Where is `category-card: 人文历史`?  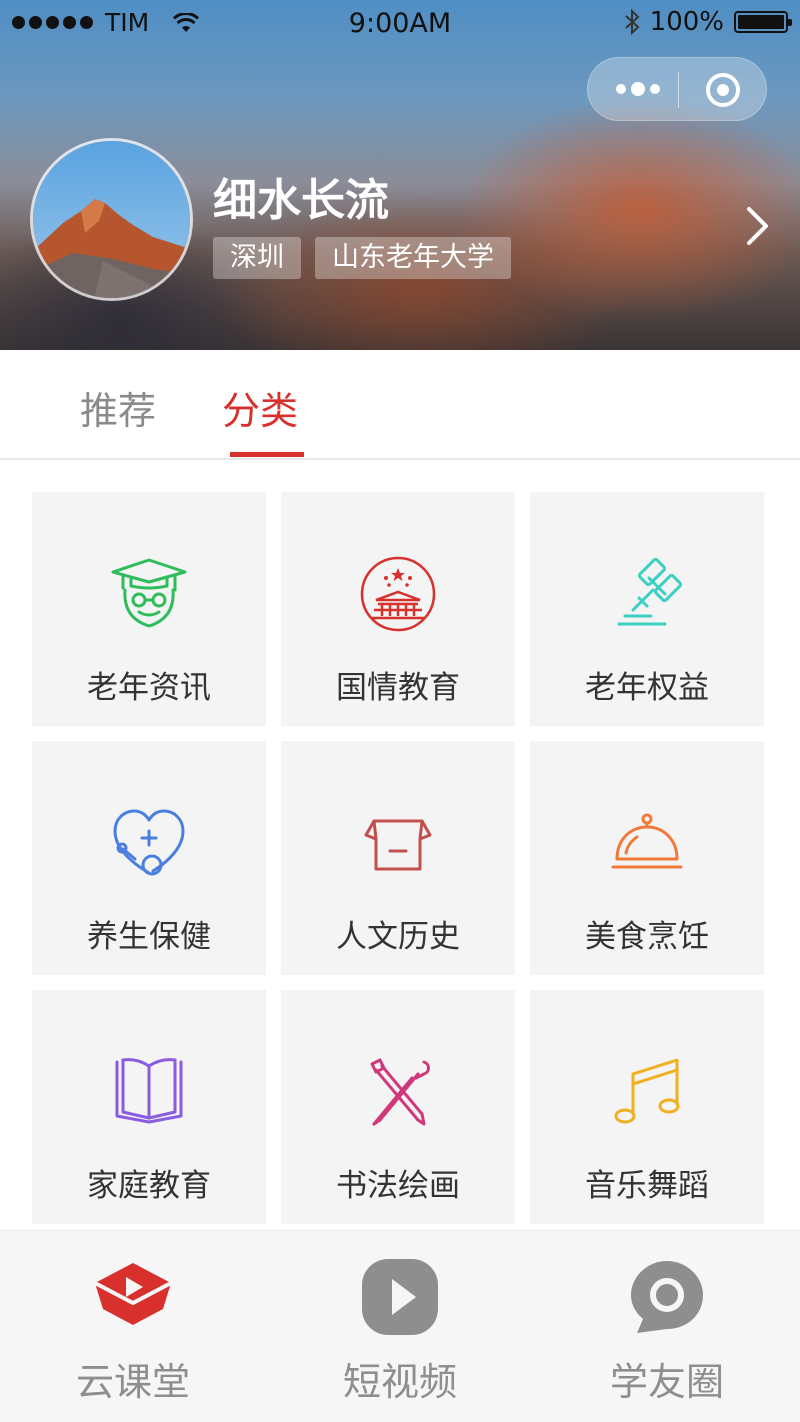 category-card: 人文历史 is located at coordinates (398, 858).